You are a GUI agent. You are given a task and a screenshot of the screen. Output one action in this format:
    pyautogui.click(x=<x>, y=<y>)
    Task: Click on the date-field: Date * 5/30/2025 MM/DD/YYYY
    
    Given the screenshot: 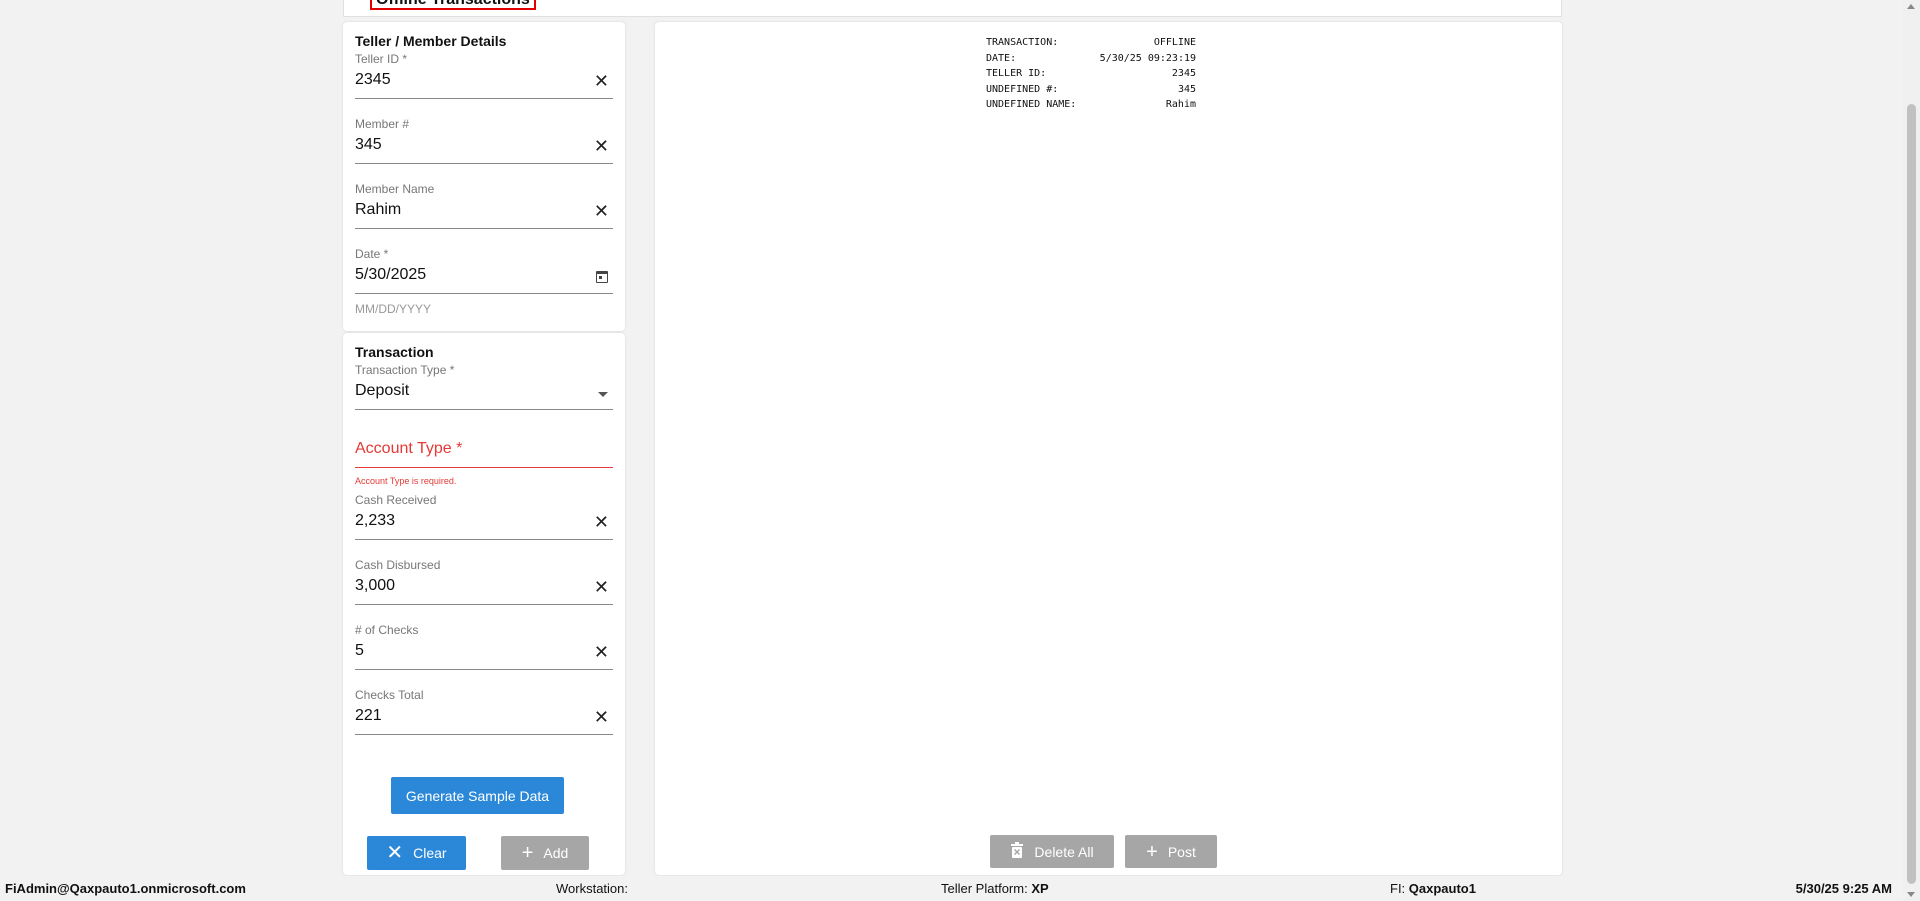 What is the action you would take?
    pyautogui.click(x=484, y=281)
    